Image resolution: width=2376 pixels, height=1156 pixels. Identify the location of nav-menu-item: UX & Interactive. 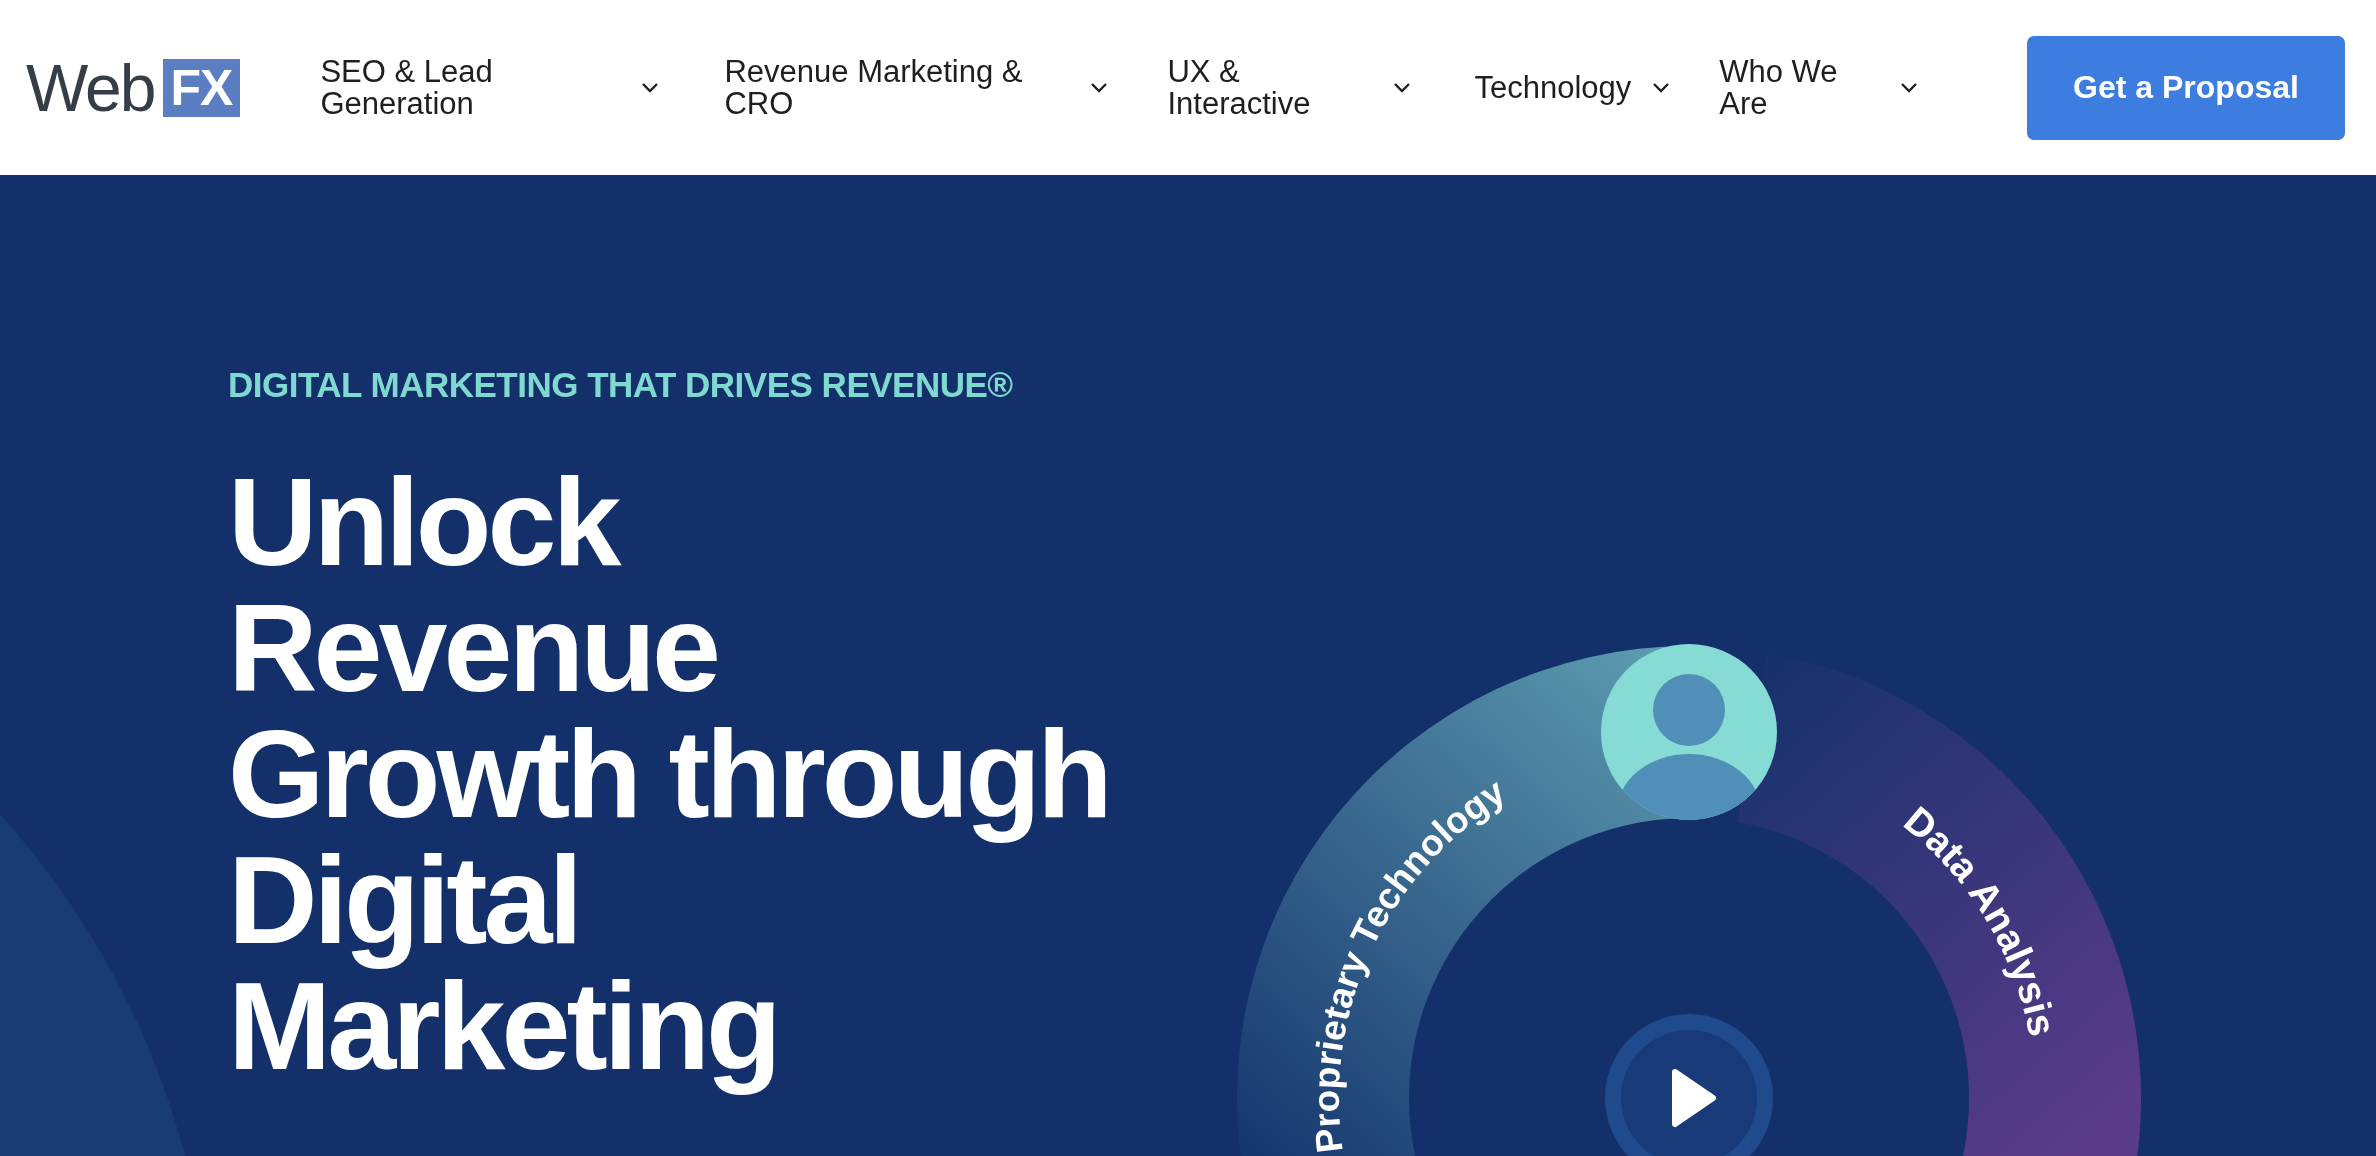
(1290, 87).